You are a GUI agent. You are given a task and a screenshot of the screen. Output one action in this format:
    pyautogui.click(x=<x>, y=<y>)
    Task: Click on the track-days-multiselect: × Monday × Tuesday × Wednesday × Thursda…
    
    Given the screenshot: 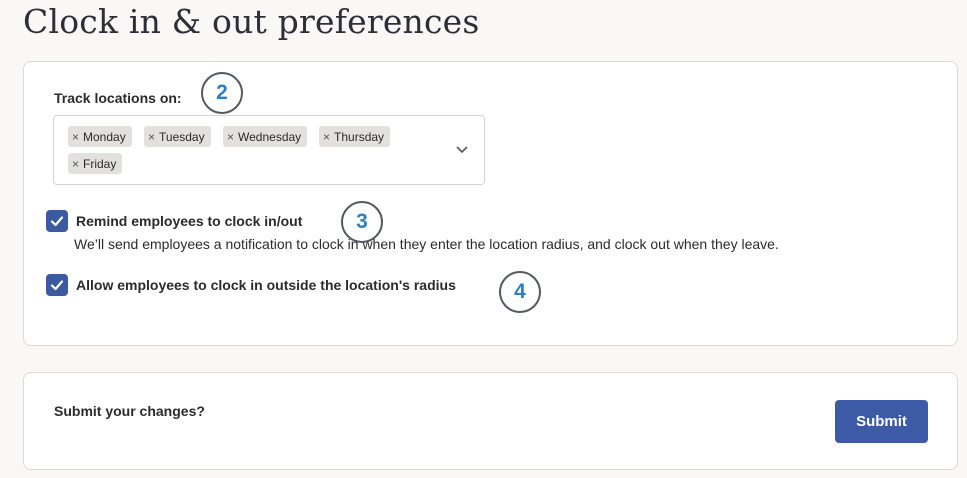 What is the action you would take?
    pyautogui.click(x=269, y=150)
    